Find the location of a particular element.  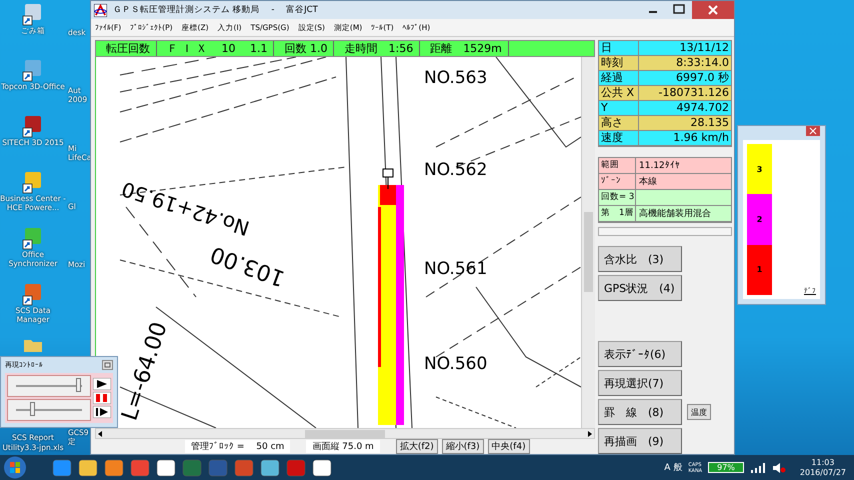

range-value: 本線 is located at coordinates (647, 182).